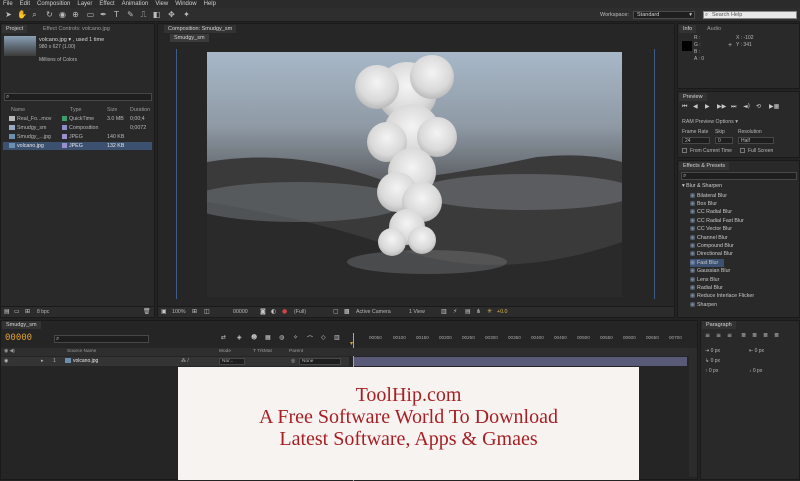  Describe the element at coordinates (710, 271) in the screenshot. I see `effect-item: Gaussian Blur` at that location.